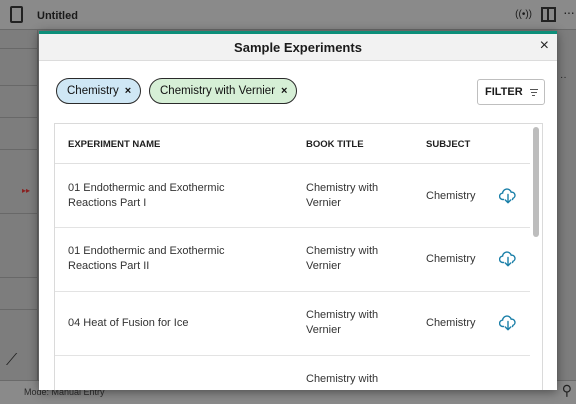 The height and width of the screenshot is (404, 576). I want to click on experiment-name-line: Reactions Part I, so click(107, 203).